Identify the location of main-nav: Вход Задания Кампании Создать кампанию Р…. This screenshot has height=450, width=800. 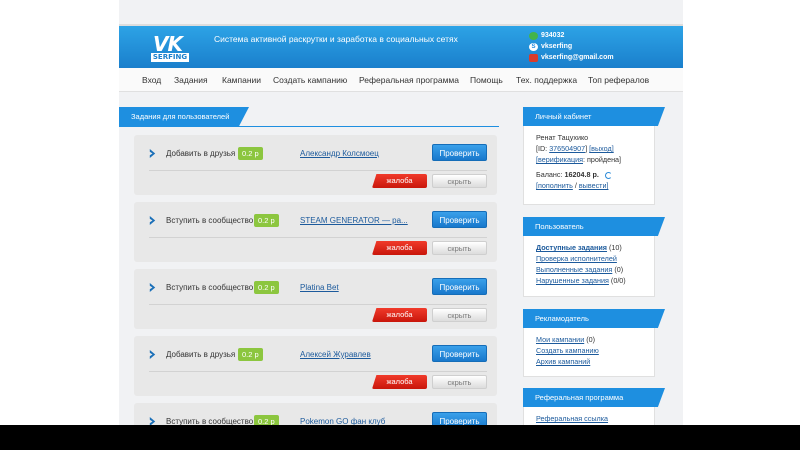
(401, 80).